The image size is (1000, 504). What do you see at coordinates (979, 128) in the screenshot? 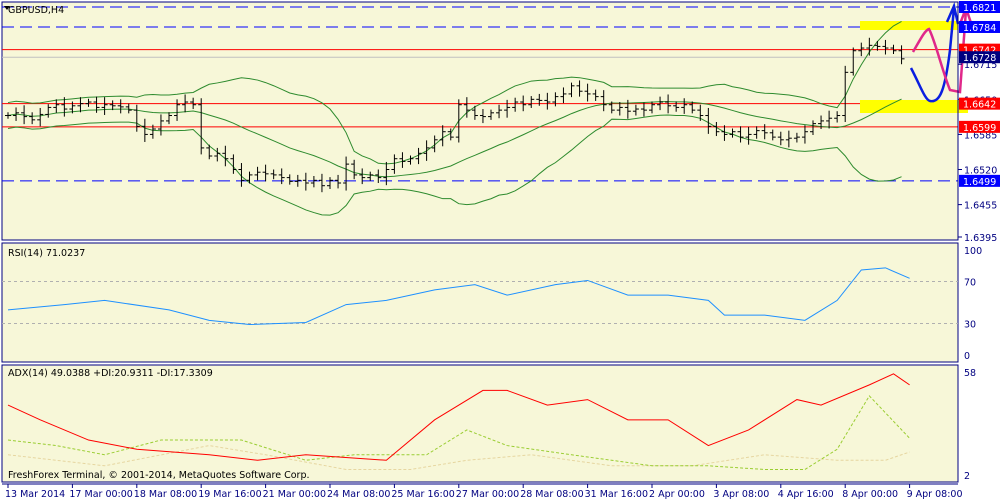
I see `price-marker-label: 1.6599` at bounding box center [979, 128].